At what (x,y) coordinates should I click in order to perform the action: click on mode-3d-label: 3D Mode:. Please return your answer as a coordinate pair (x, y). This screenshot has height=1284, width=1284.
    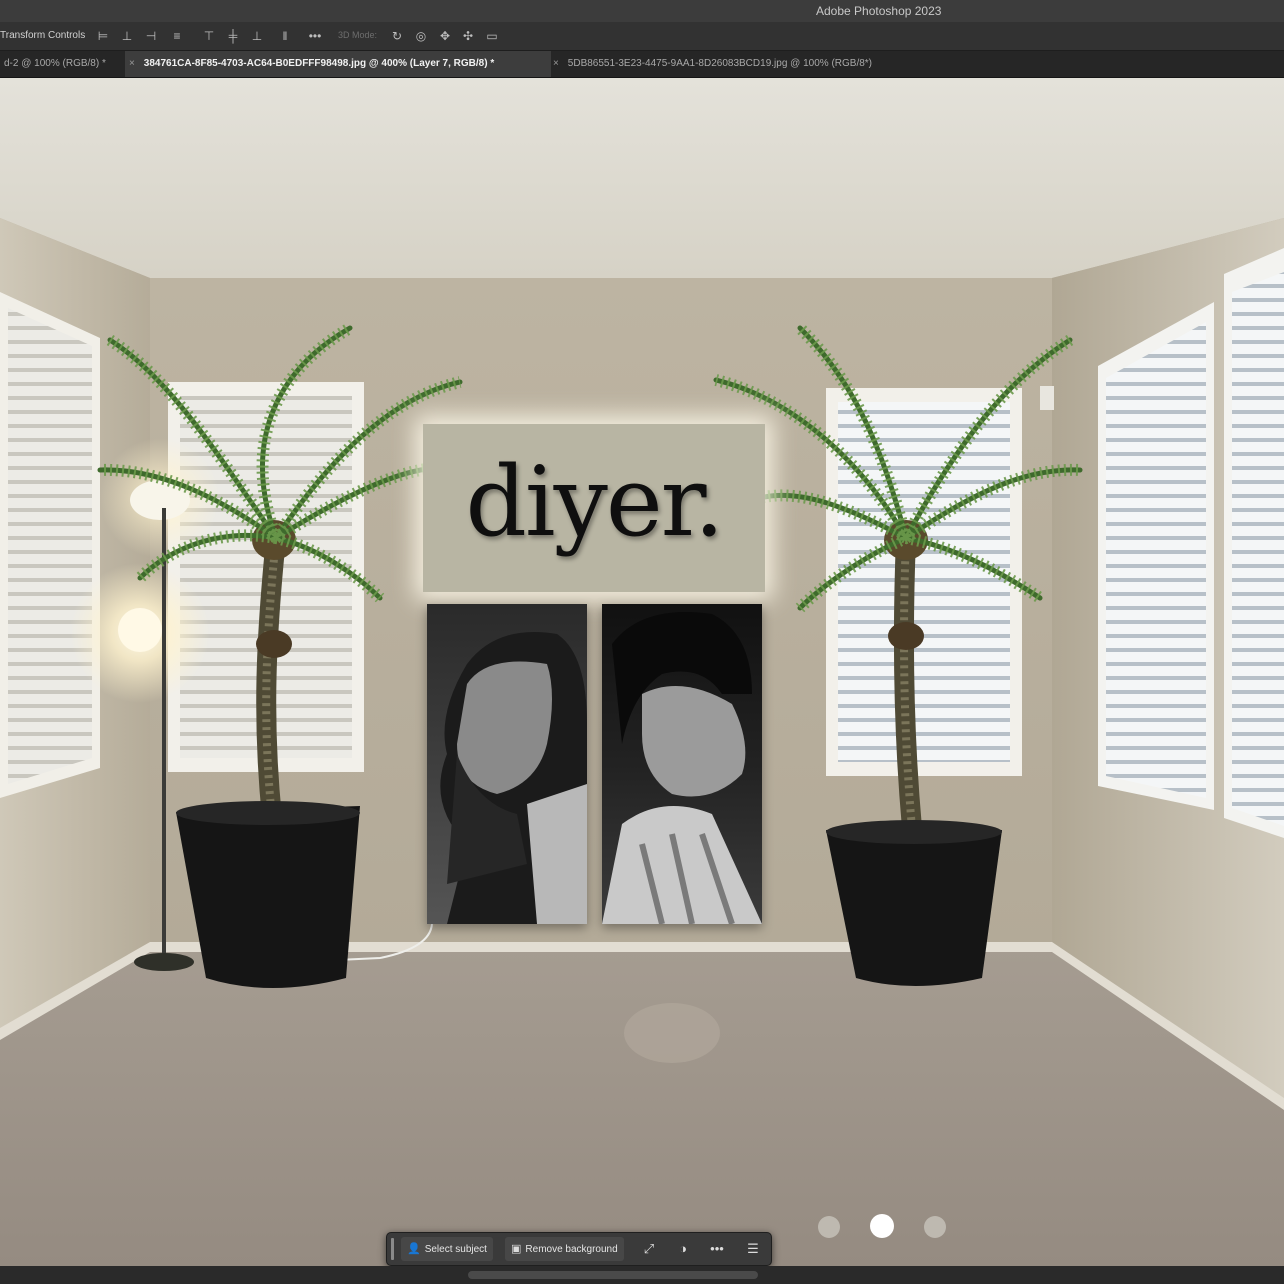
    Looking at the image, I should click on (358, 35).